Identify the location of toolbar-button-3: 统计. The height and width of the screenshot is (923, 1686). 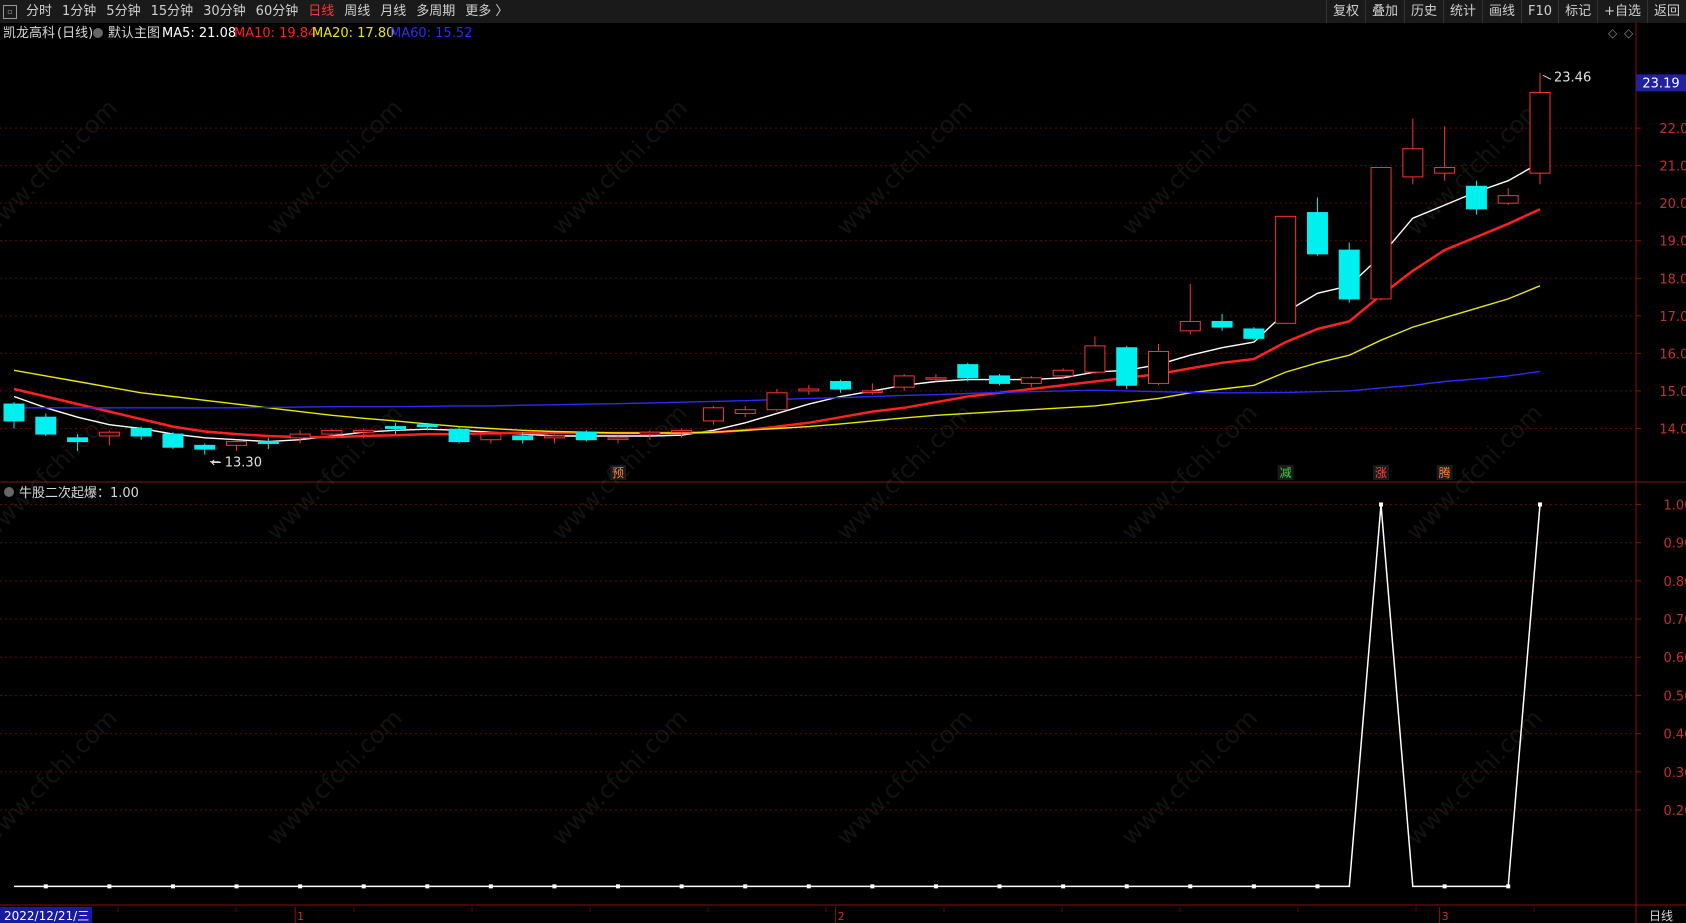
(1462, 11).